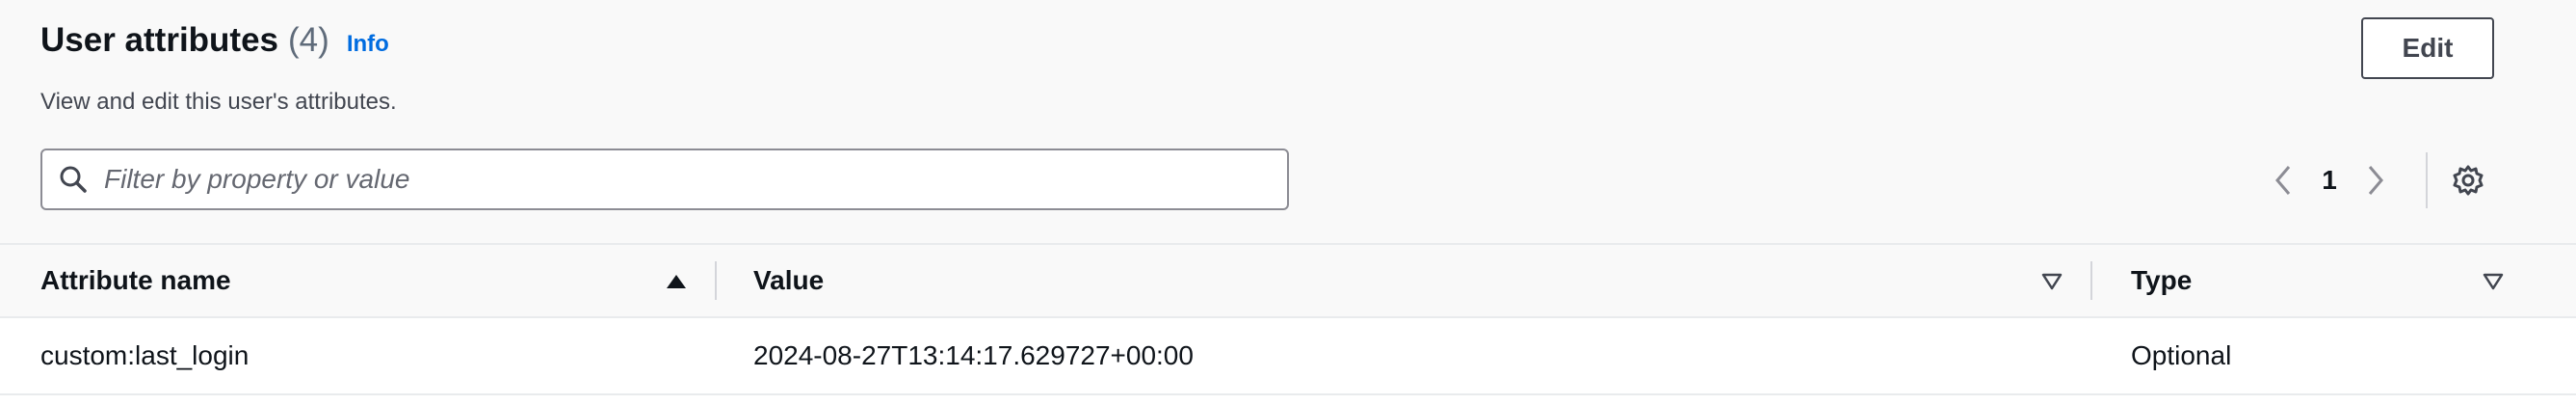 Image resolution: width=2576 pixels, height=405 pixels. What do you see at coordinates (974, 355) in the screenshot?
I see `cell-value: 2024-08-27T13:14:17.629727+00:00` at bounding box center [974, 355].